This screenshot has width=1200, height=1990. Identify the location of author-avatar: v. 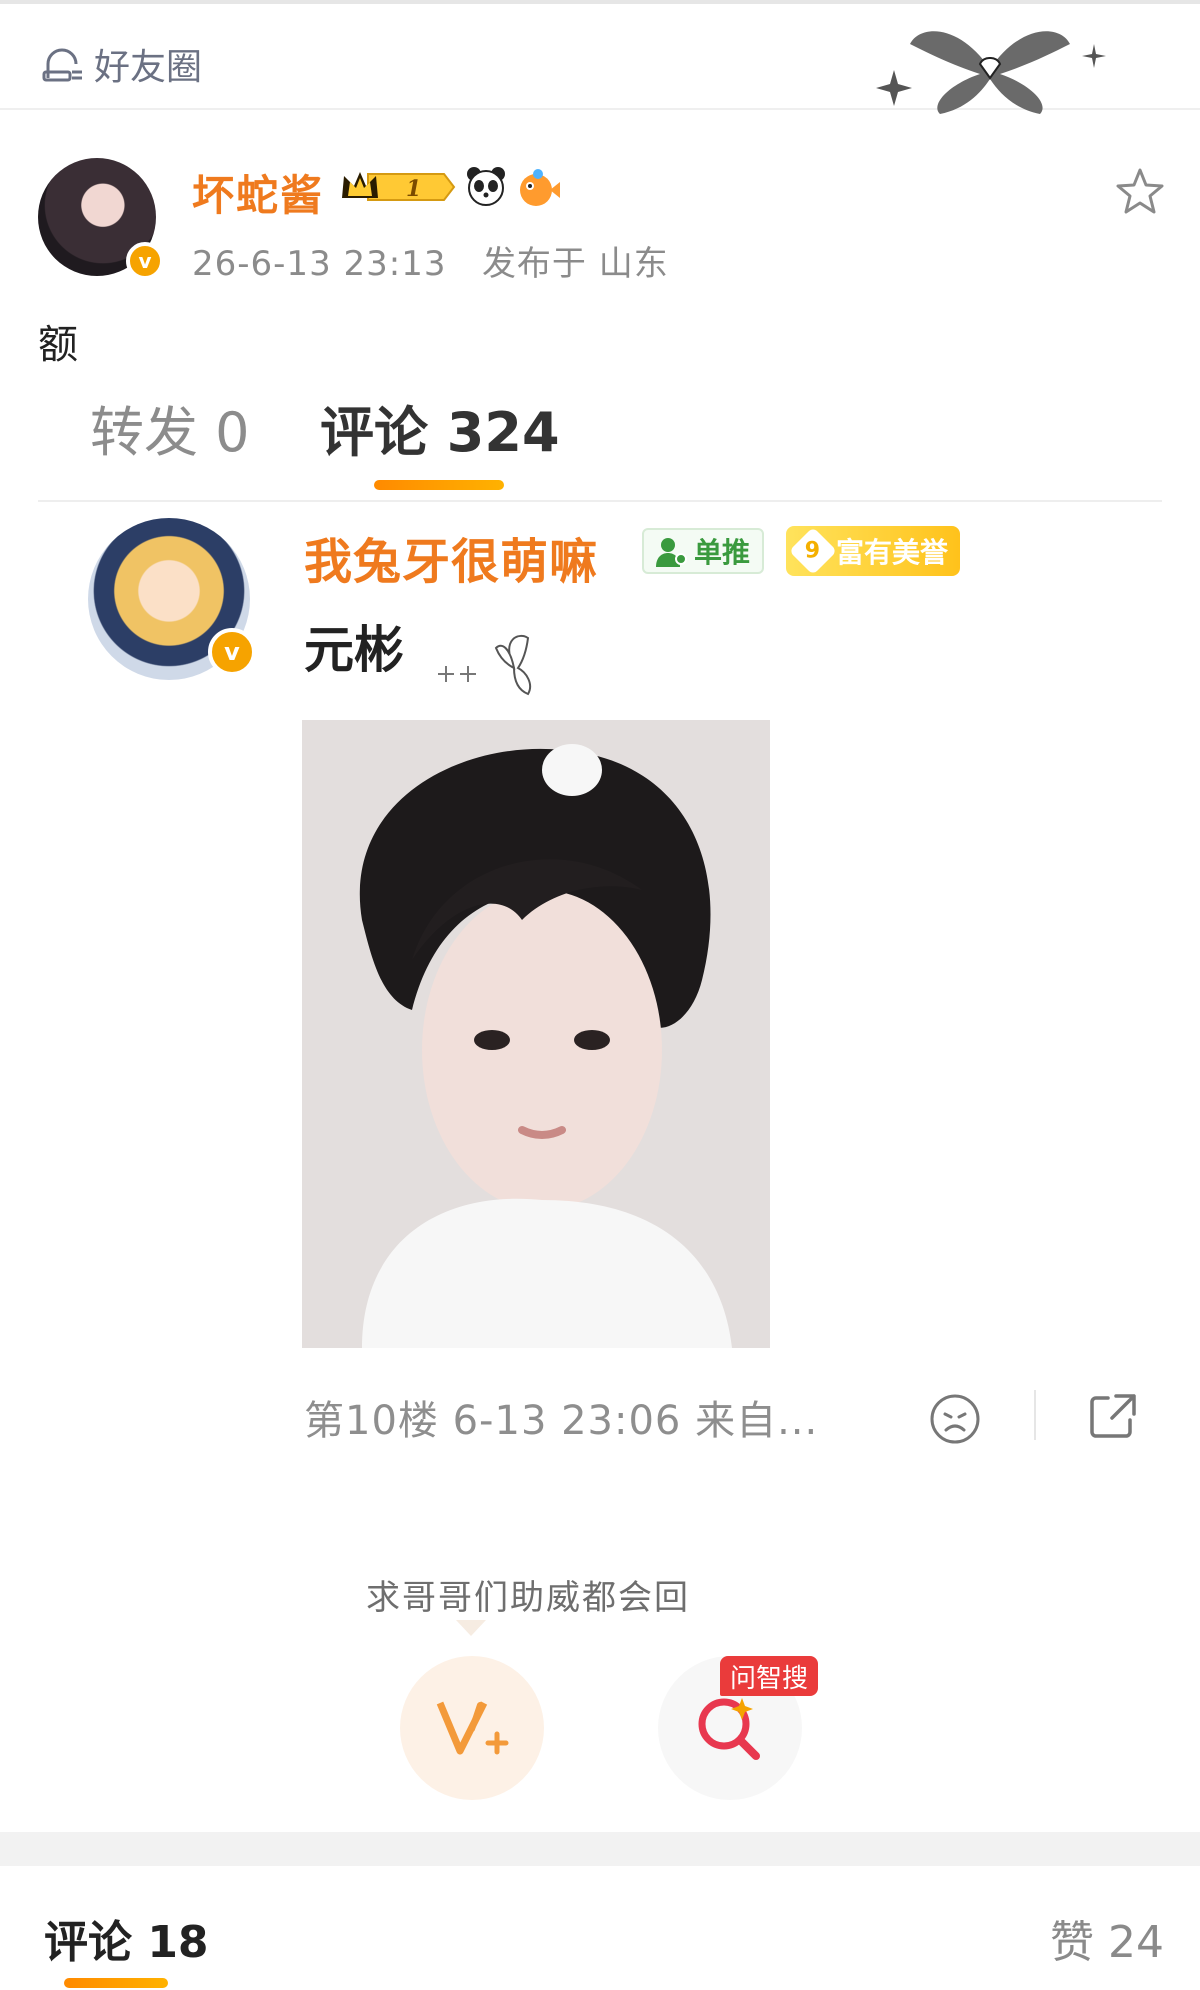
(101, 219).